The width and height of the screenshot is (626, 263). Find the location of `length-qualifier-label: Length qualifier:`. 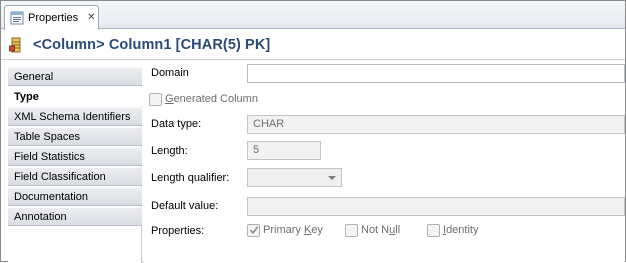

length-qualifier-label: Length qualifier: is located at coordinates (190, 178).